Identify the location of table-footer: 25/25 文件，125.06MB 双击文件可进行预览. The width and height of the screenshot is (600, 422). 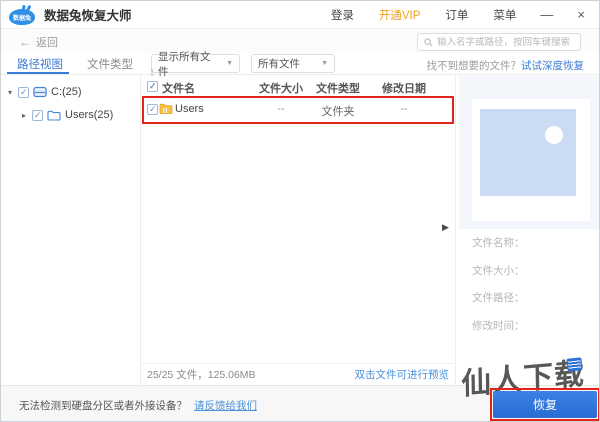
(298, 374).